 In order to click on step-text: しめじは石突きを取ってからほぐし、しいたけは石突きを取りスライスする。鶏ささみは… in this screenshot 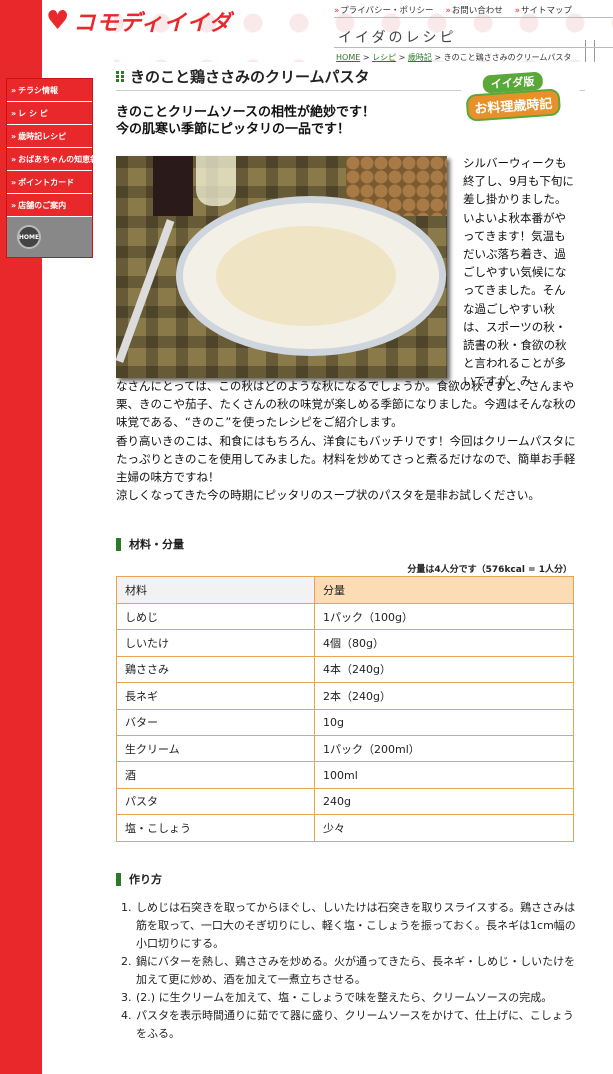, I will do `click(356, 925)`.